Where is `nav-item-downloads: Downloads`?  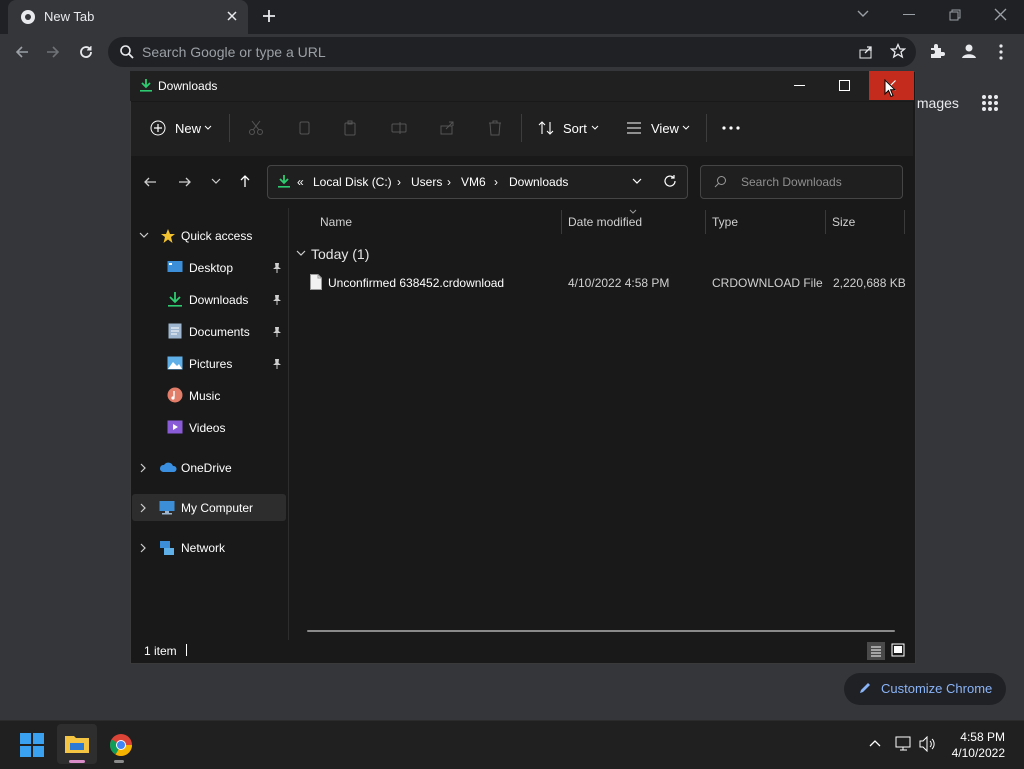 nav-item-downloads: Downloads is located at coordinates (218, 300).